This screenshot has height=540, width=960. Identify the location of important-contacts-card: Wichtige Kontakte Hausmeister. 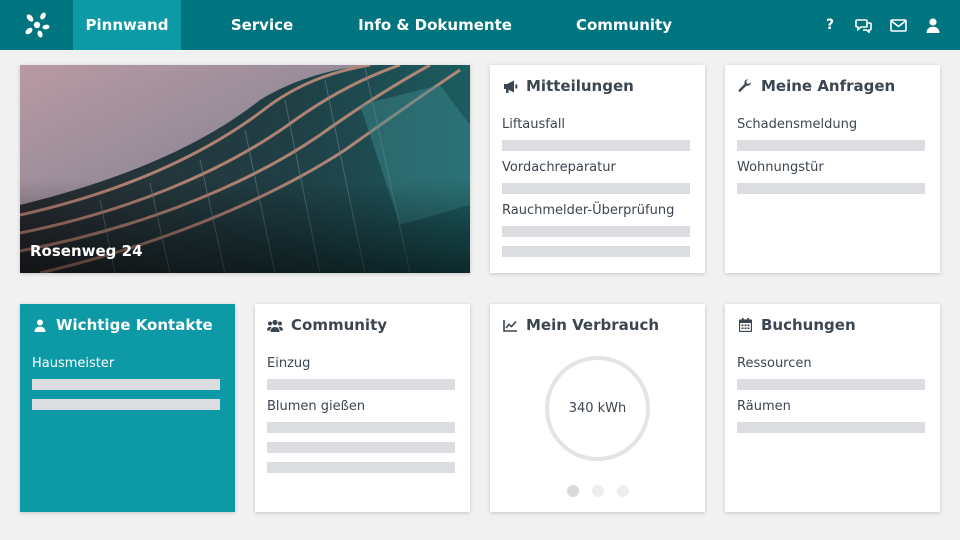
(127, 408).